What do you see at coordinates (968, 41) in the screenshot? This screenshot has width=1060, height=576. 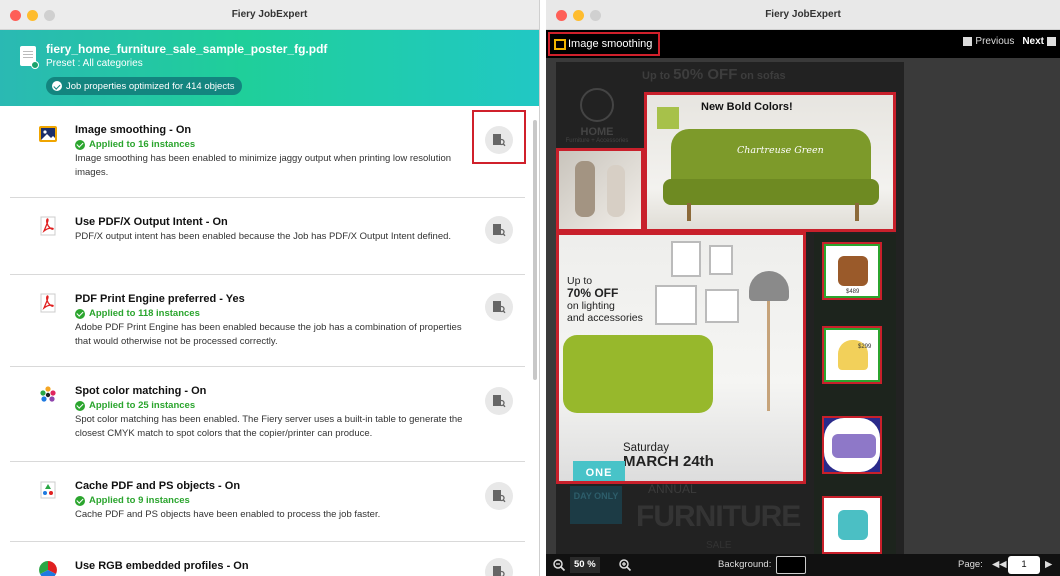 I see `arrow-left-icon` at bounding box center [968, 41].